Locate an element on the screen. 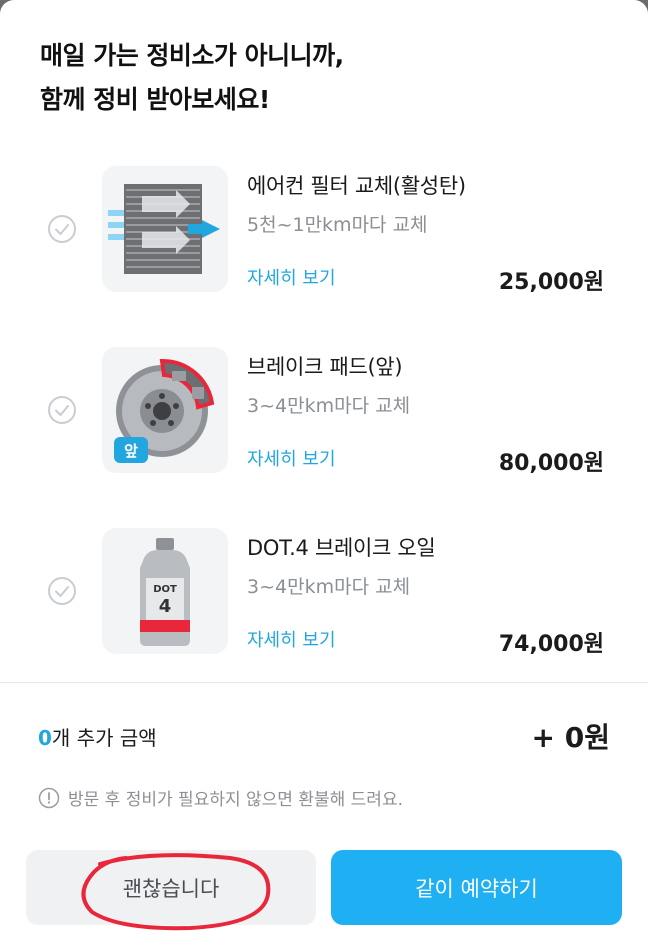 Image resolution: width=648 pixels, height=934 pixels. item-price: 74,000원 is located at coordinates (551, 644).